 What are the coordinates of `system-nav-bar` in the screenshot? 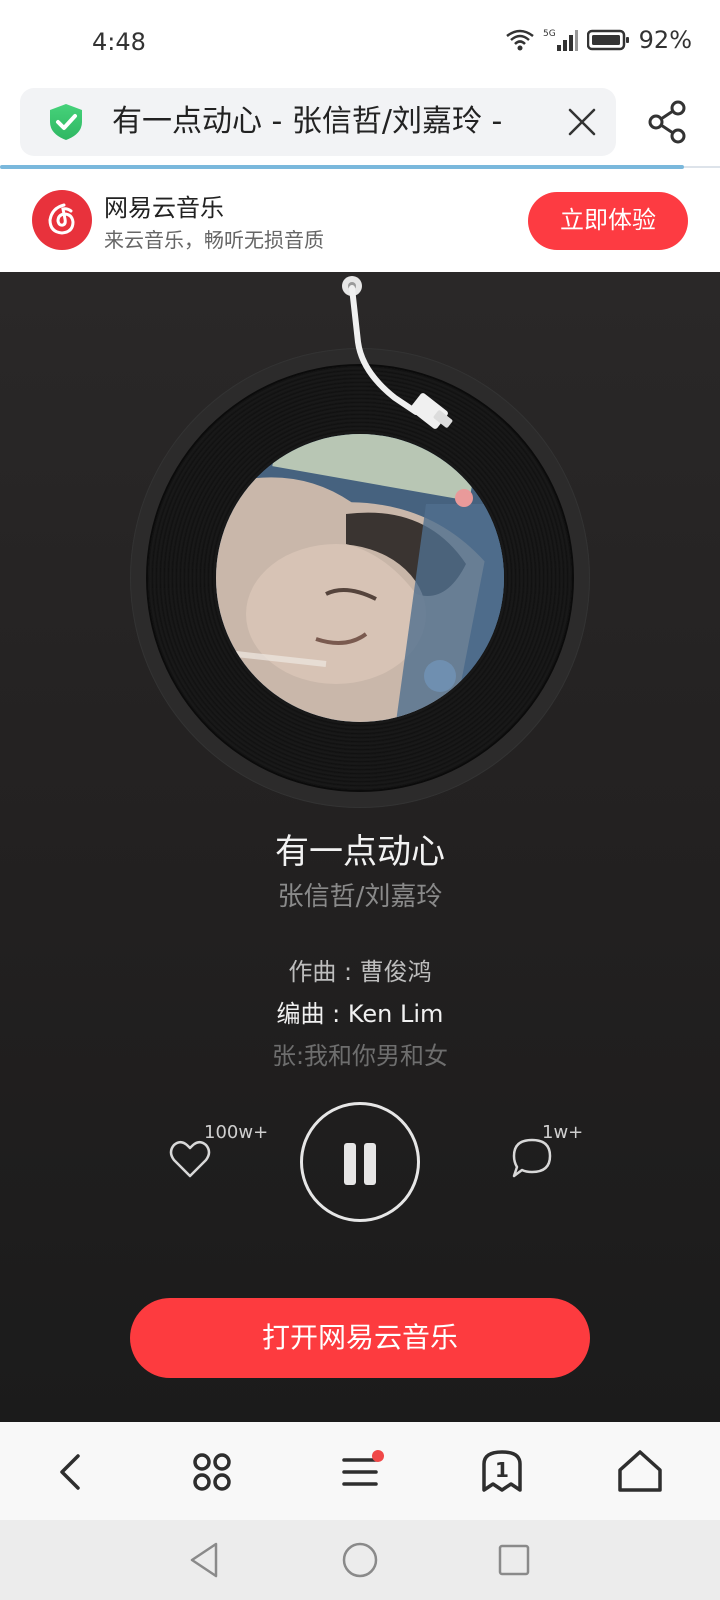 It's located at (360, 1560).